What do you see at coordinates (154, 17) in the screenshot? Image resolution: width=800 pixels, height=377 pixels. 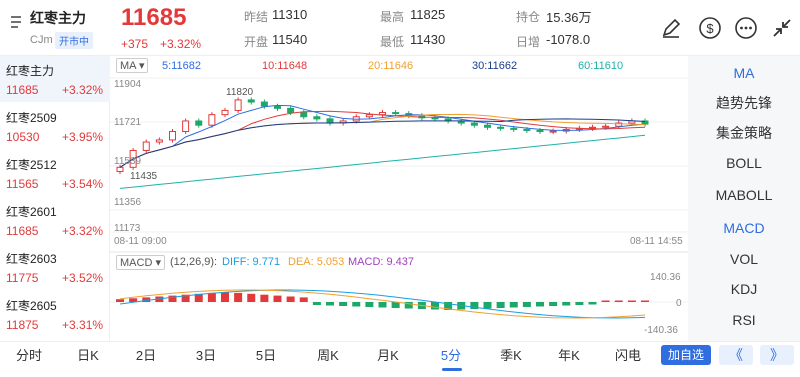 I see `last-price: 11685` at bounding box center [154, 17].